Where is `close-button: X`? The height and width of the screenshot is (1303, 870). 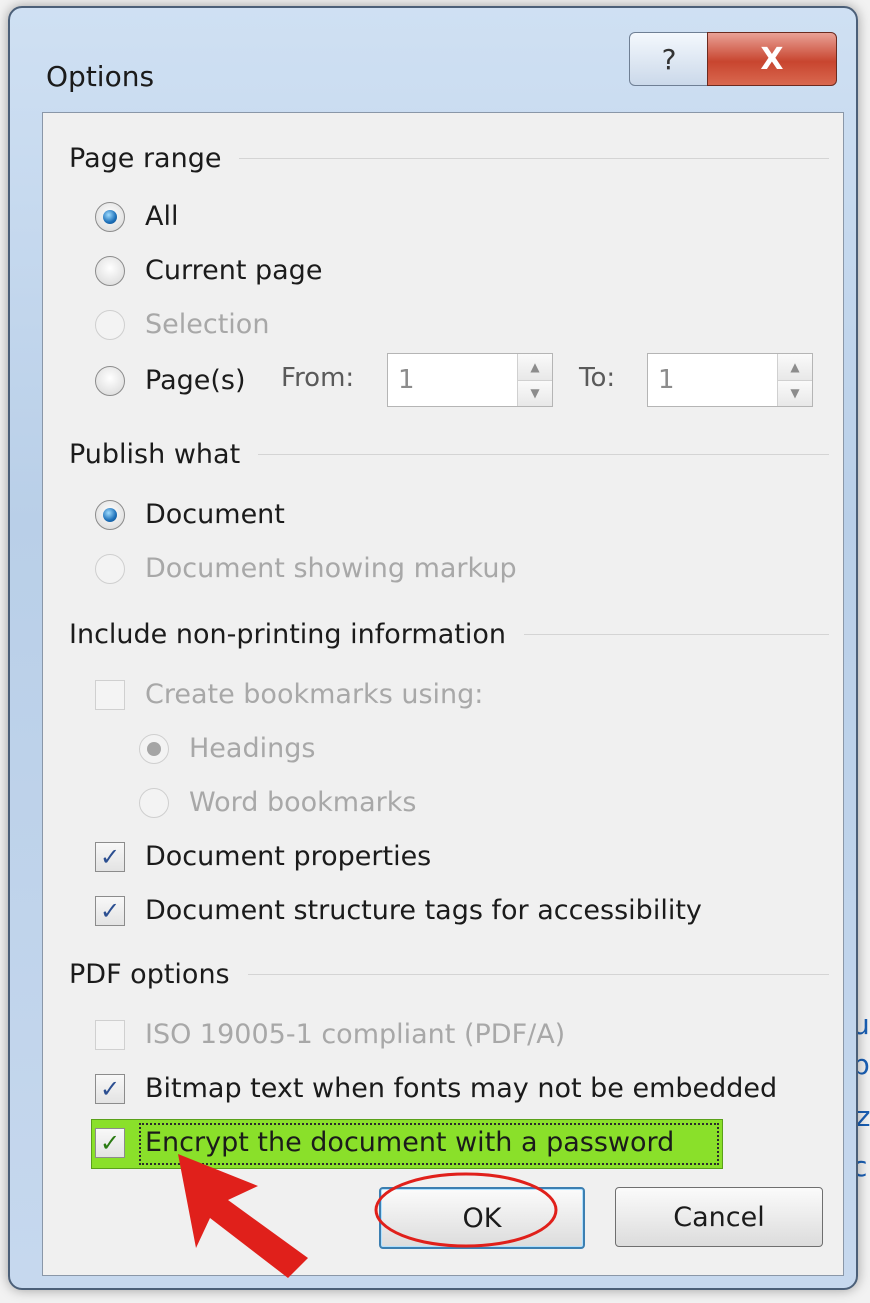
close-button: X is located at coordinates (772, 59).